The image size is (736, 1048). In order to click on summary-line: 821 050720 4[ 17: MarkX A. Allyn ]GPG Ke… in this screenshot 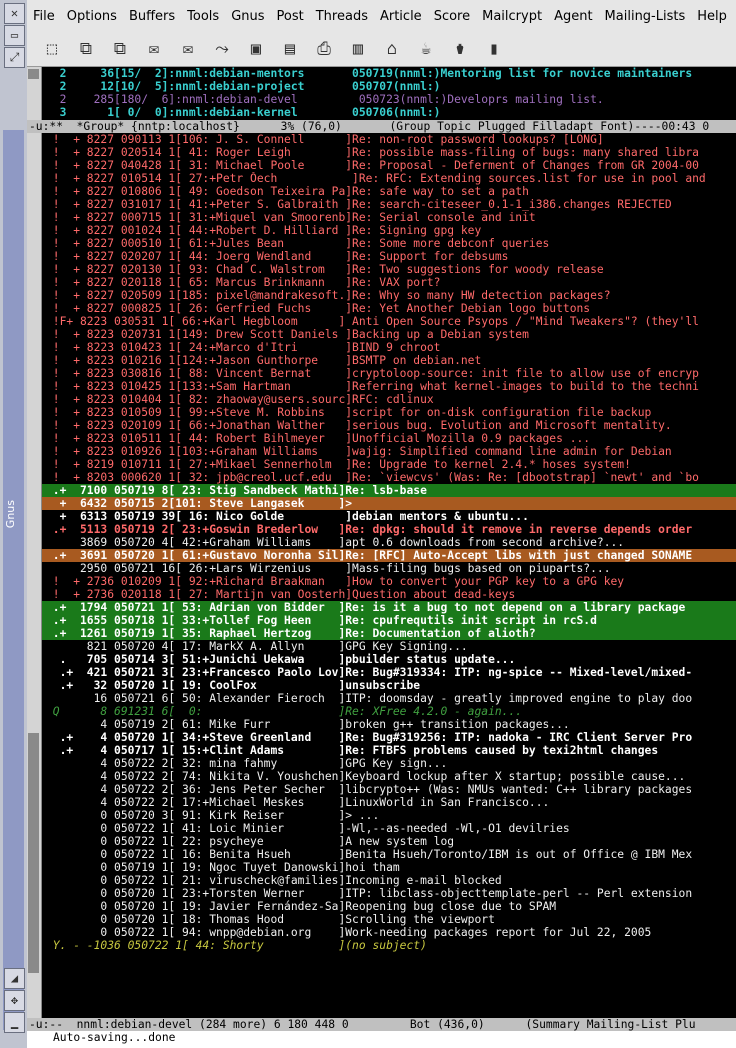, I will do `click(389, 646)`.